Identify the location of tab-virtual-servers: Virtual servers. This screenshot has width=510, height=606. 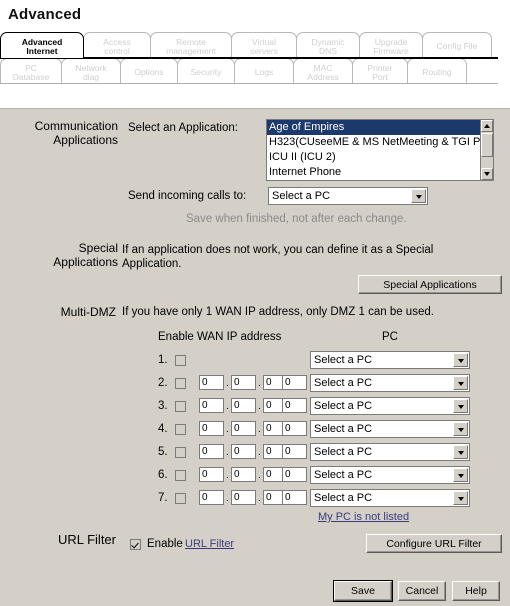
(264, 45).